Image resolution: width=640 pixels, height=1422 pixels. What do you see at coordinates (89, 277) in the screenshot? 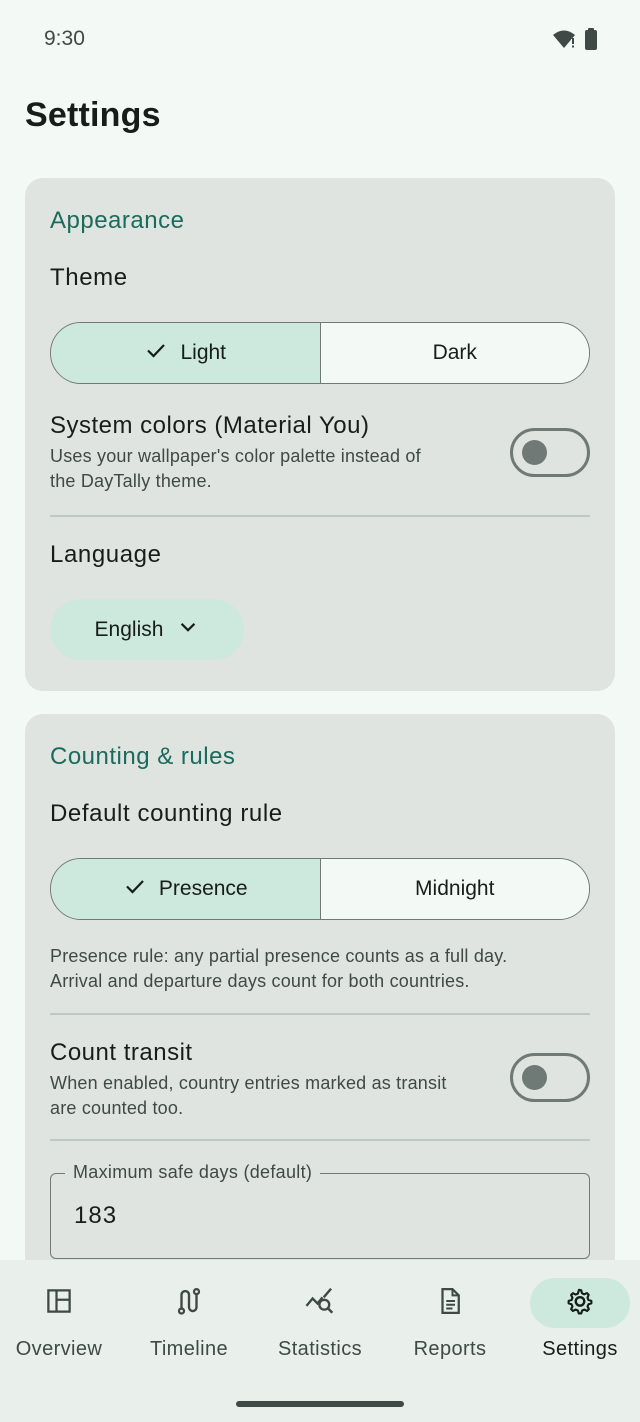
I see `theme-label: Theme` at bounding box center [89, 277].